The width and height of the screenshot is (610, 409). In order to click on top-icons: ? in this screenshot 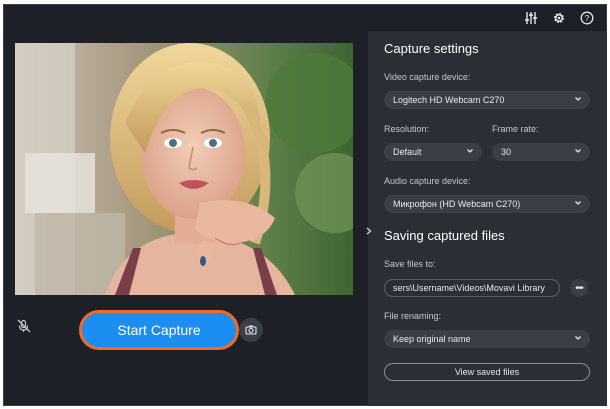, I will do `click(559, 18)`.